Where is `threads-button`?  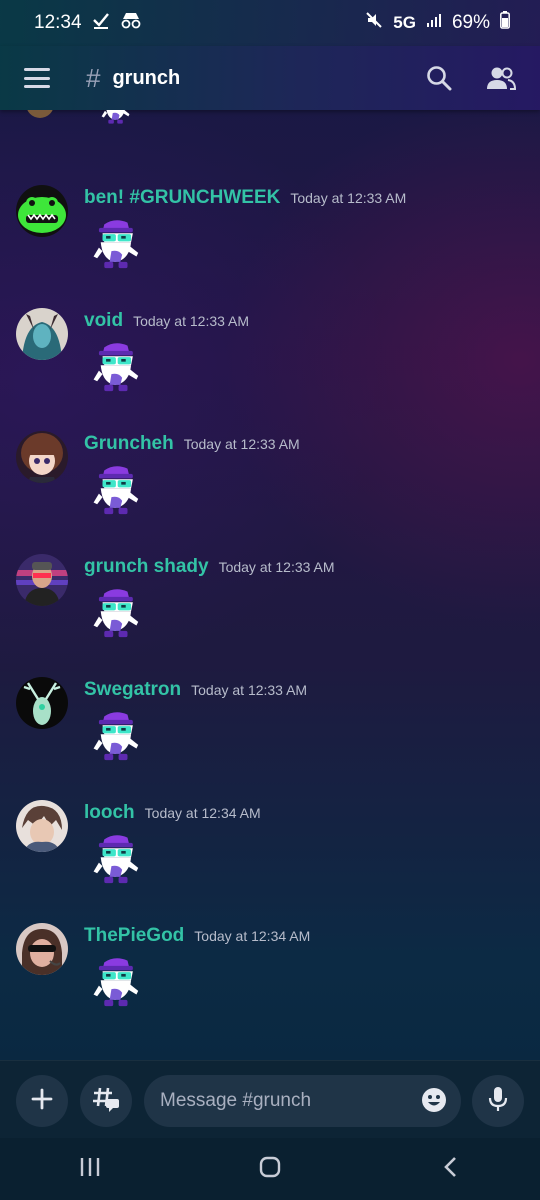 threads-button is located at coordinates (106, 1101).